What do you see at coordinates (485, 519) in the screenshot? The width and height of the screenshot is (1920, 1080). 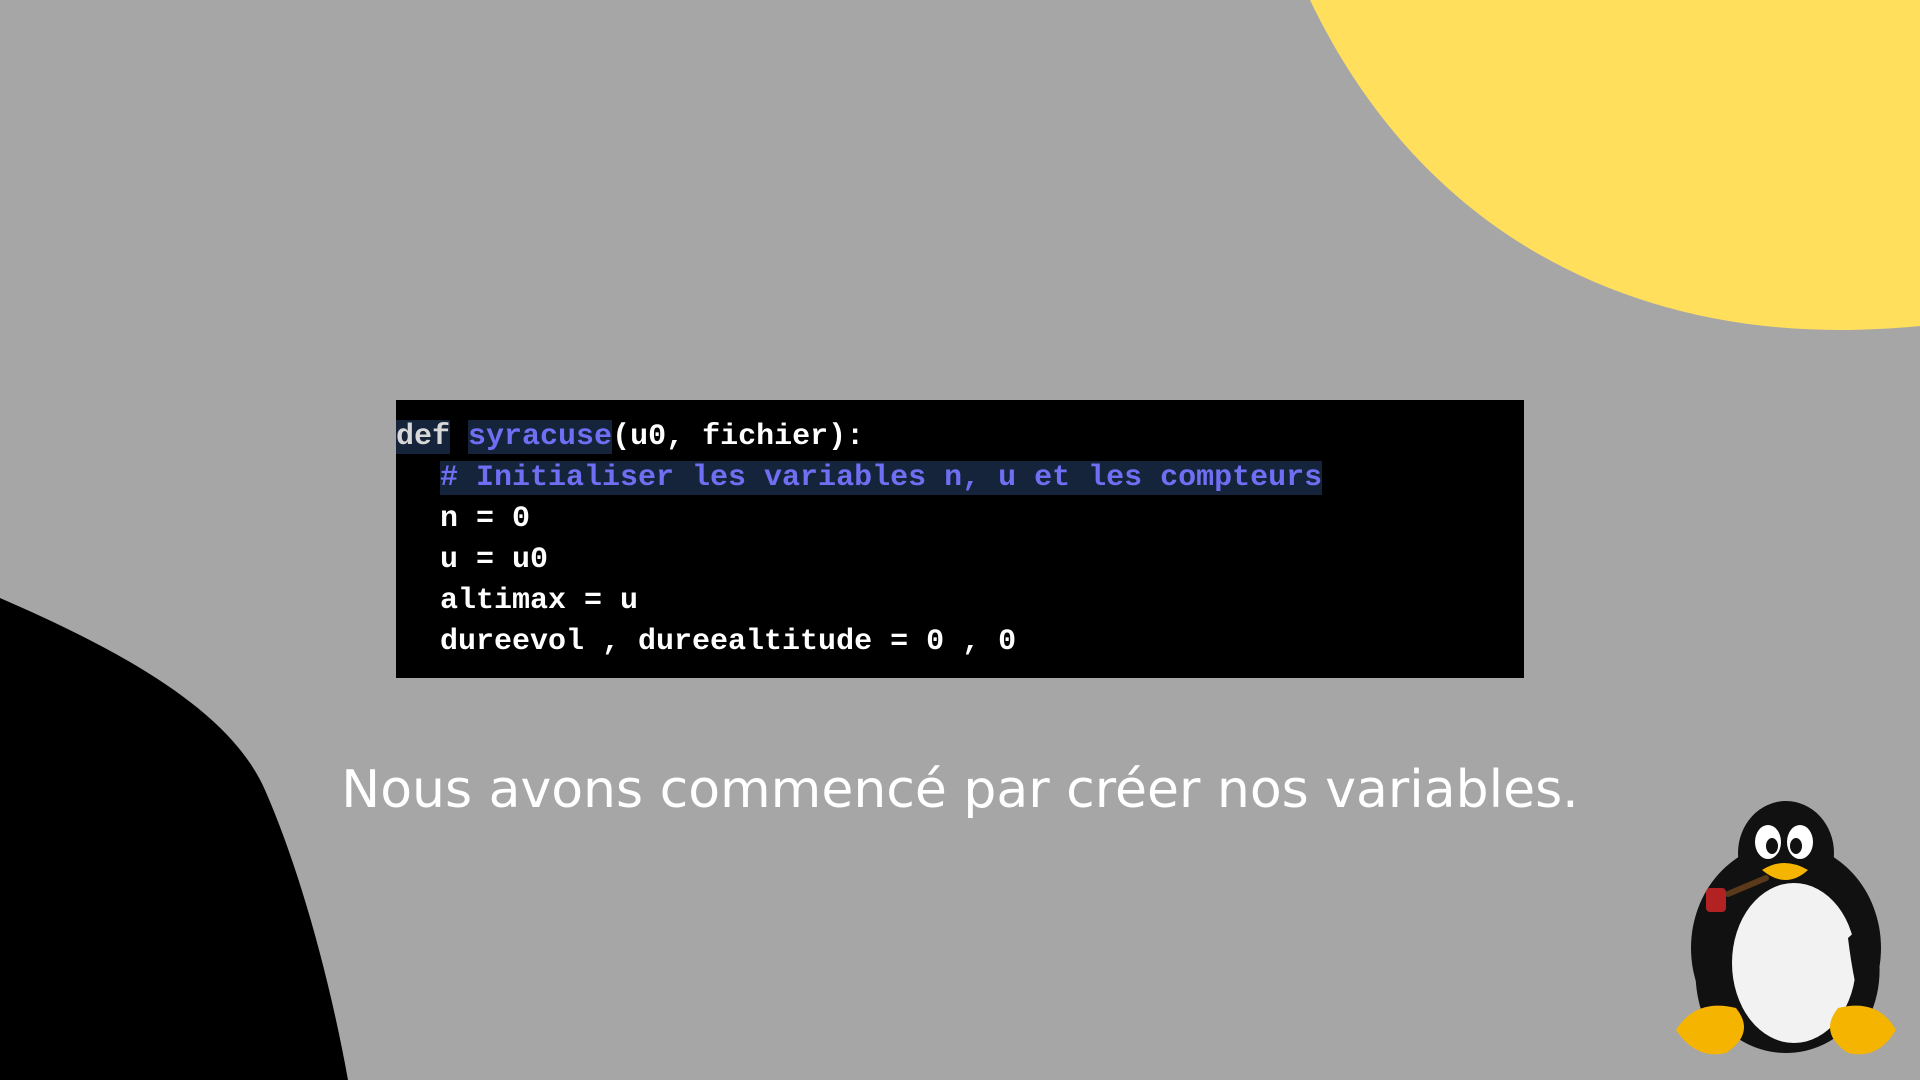 I see `code-line-n: n = 0` at bounding box center [485, 519].